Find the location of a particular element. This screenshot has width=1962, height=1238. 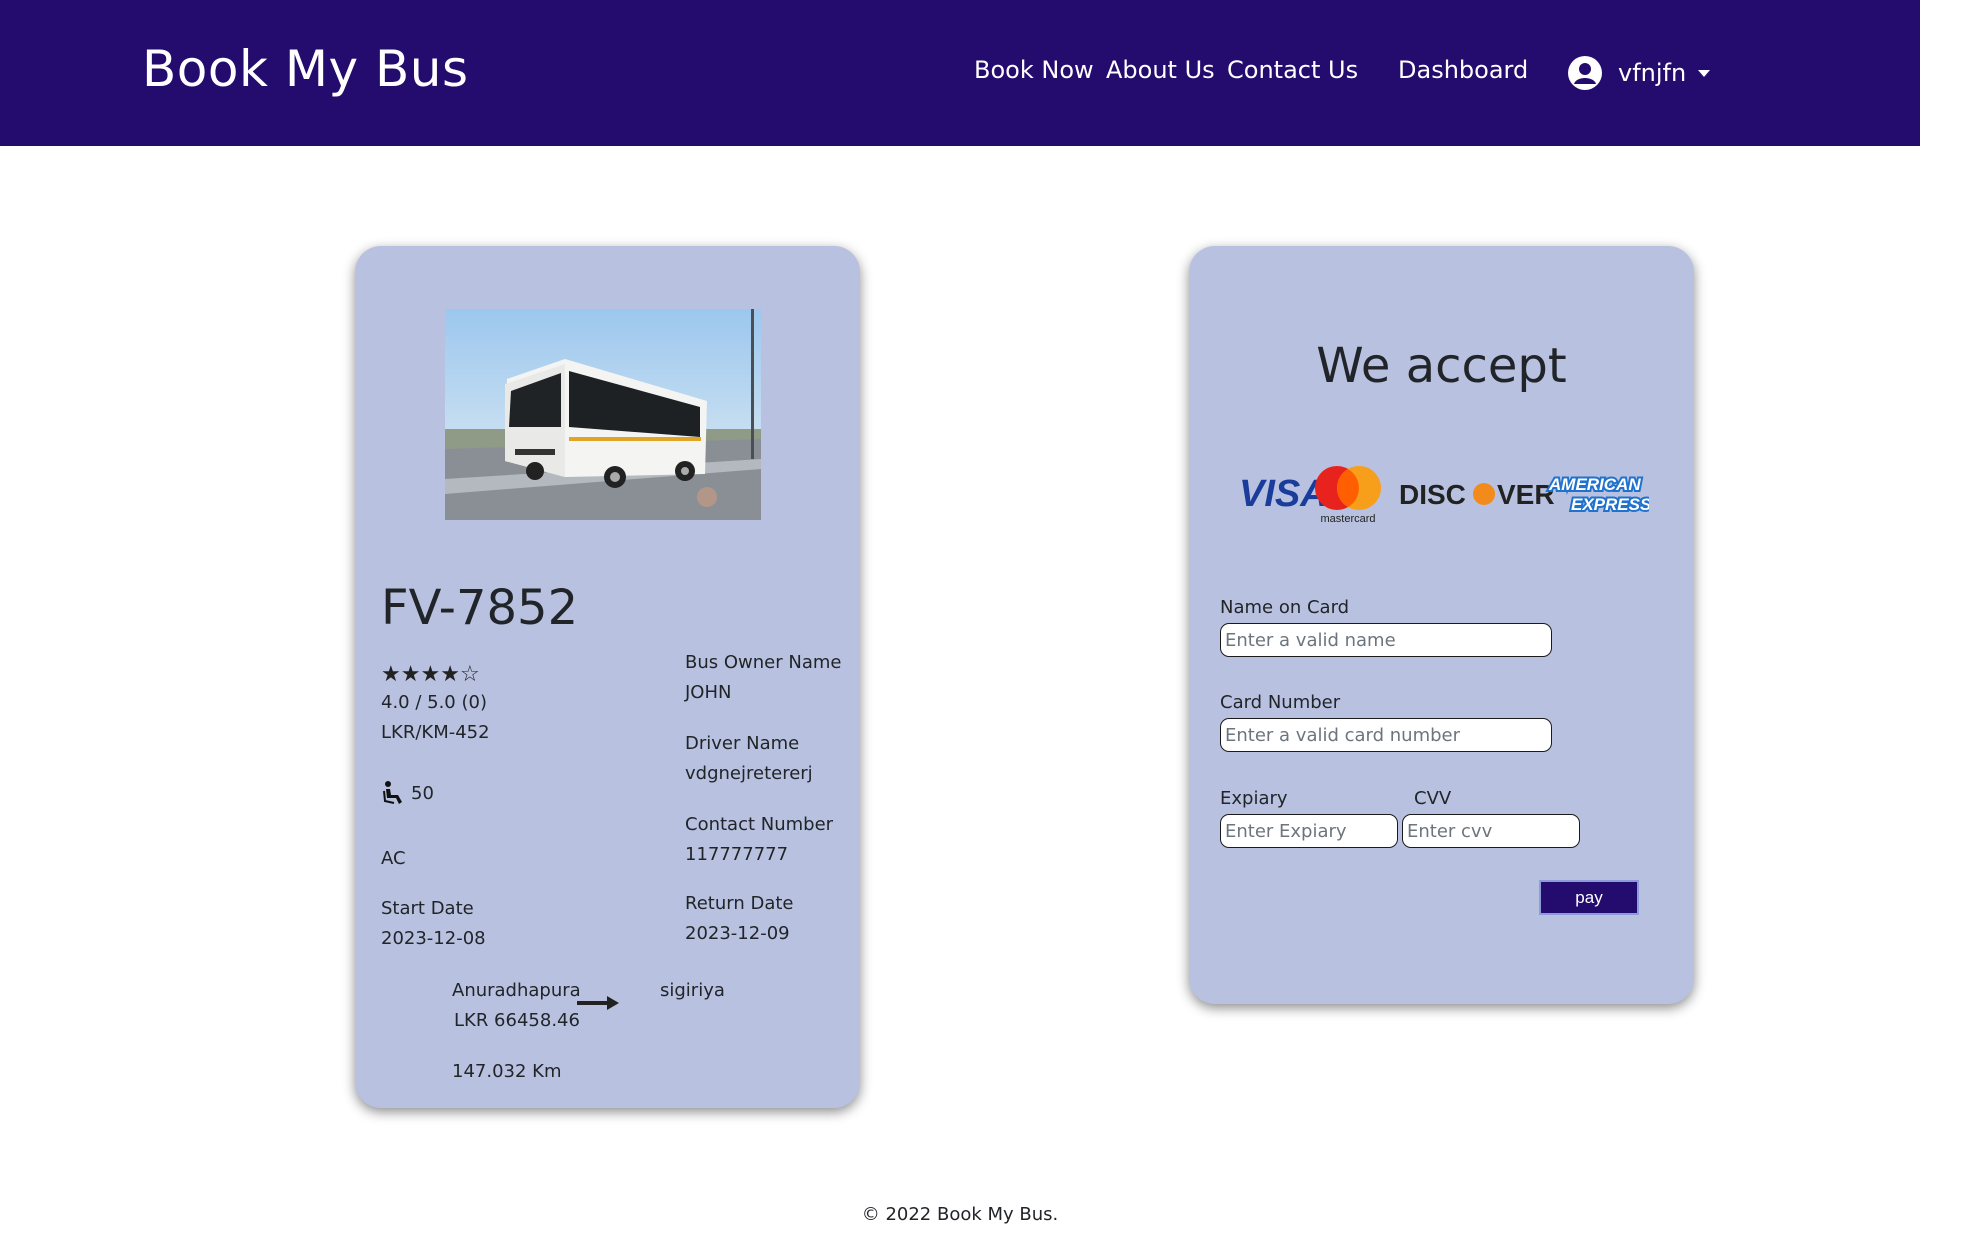

nav-dashboard: Dashboard is located at coordinates (1463, 70).